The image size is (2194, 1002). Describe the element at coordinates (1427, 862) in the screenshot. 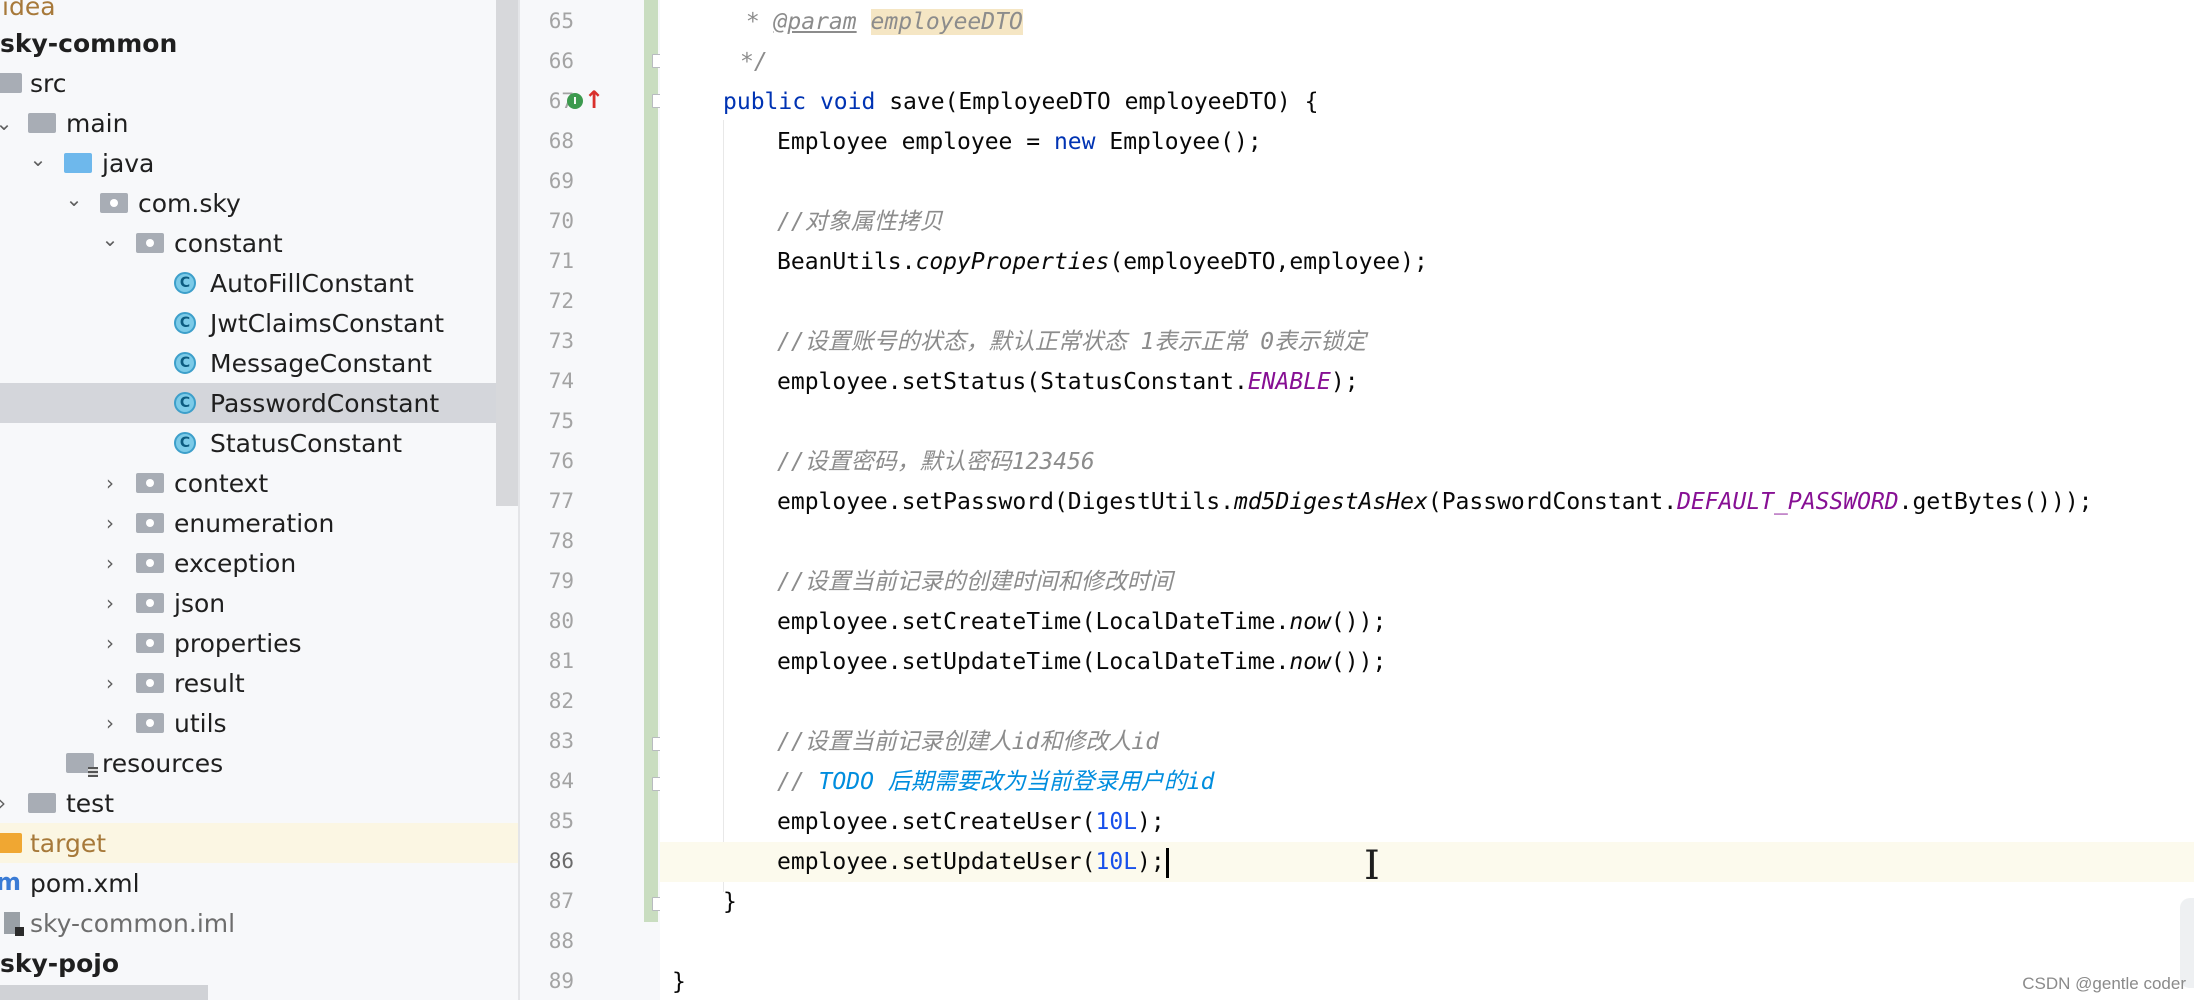

I see `code-line-86: employee.setUpdateUser(10L);` at that location.